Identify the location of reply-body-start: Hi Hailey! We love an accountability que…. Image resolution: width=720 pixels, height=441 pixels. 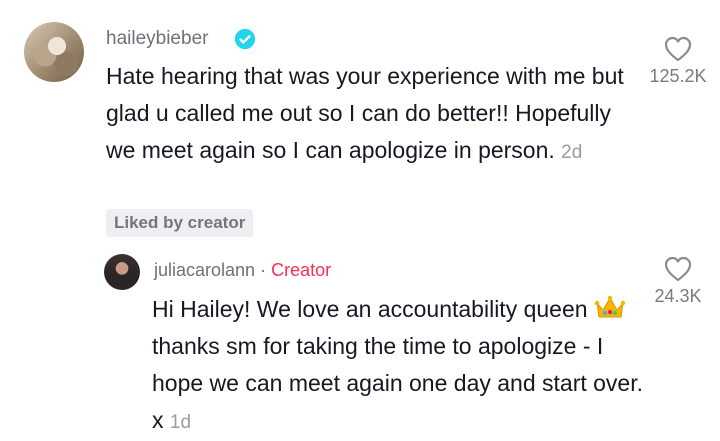
(370, 309).